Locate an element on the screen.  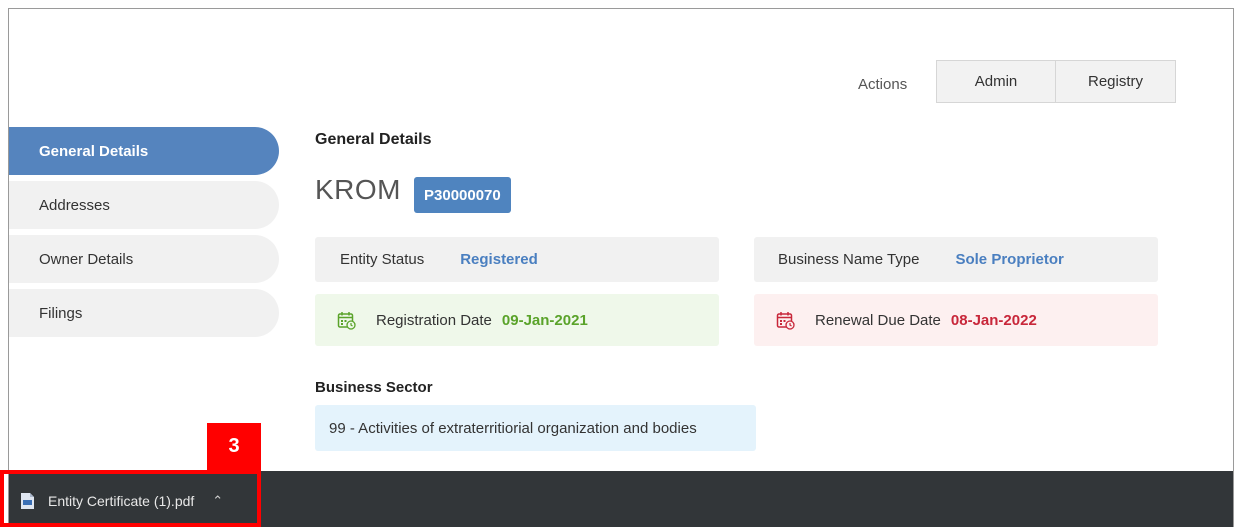
entity-number-badge: P30000070 is located at coordinates (462, 195).